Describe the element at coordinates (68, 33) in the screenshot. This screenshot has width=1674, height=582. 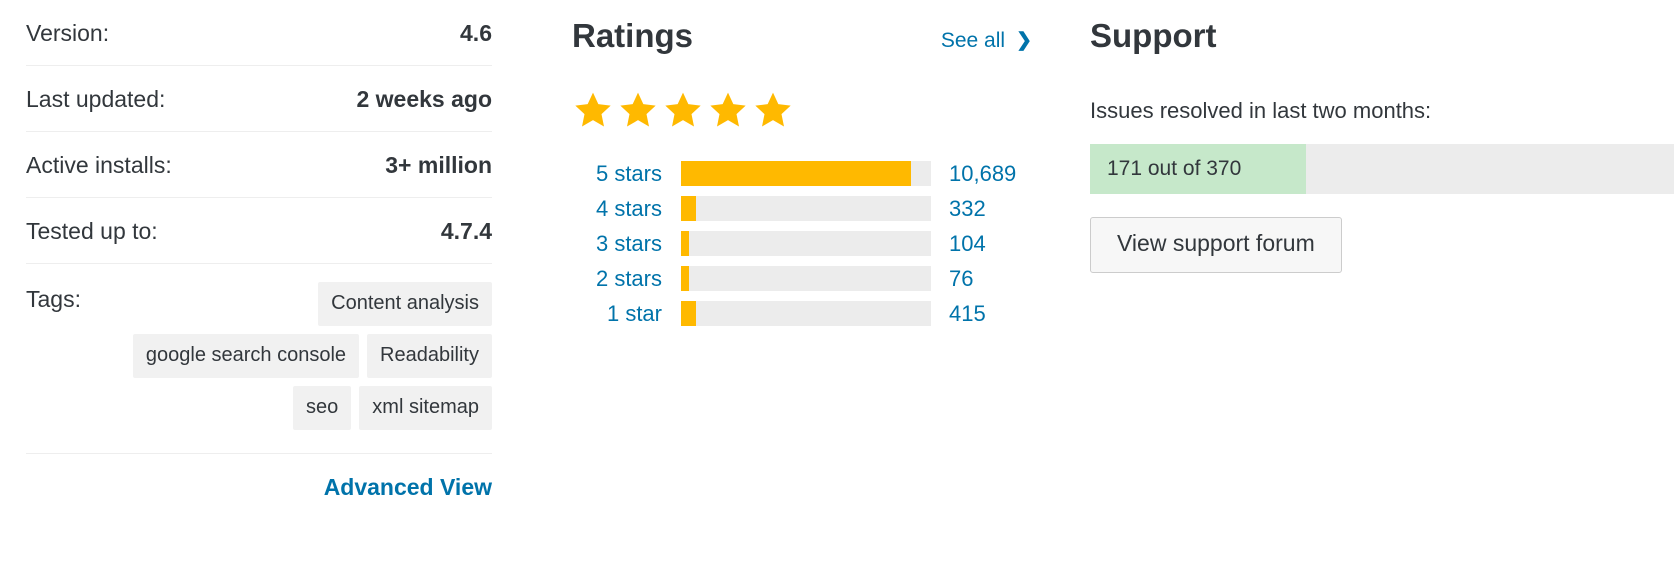
I see `meta-label-version: Version:` at that location.